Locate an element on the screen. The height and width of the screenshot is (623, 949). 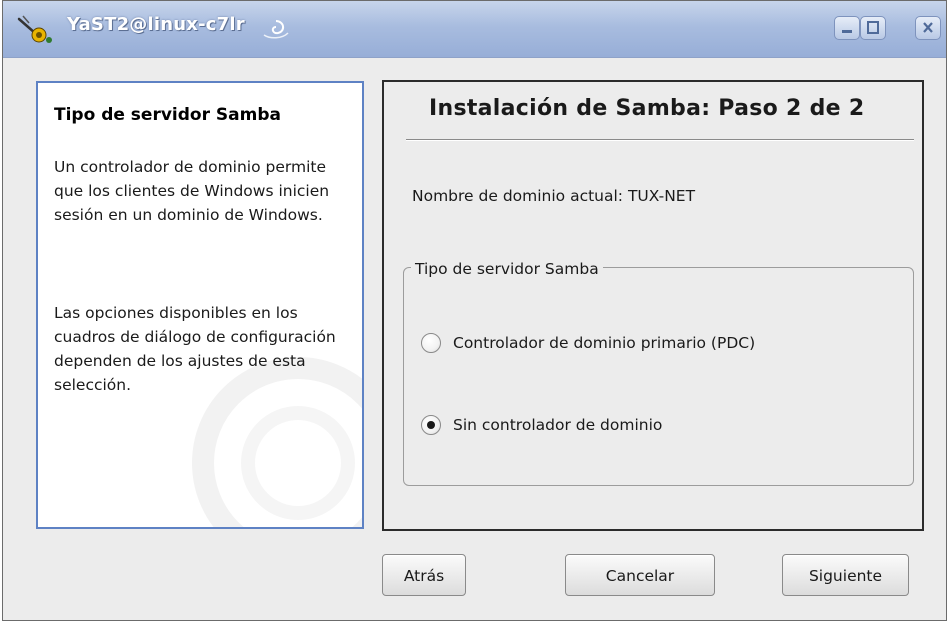
cancel-button: Cancelar is located at coordinates (640, 575).